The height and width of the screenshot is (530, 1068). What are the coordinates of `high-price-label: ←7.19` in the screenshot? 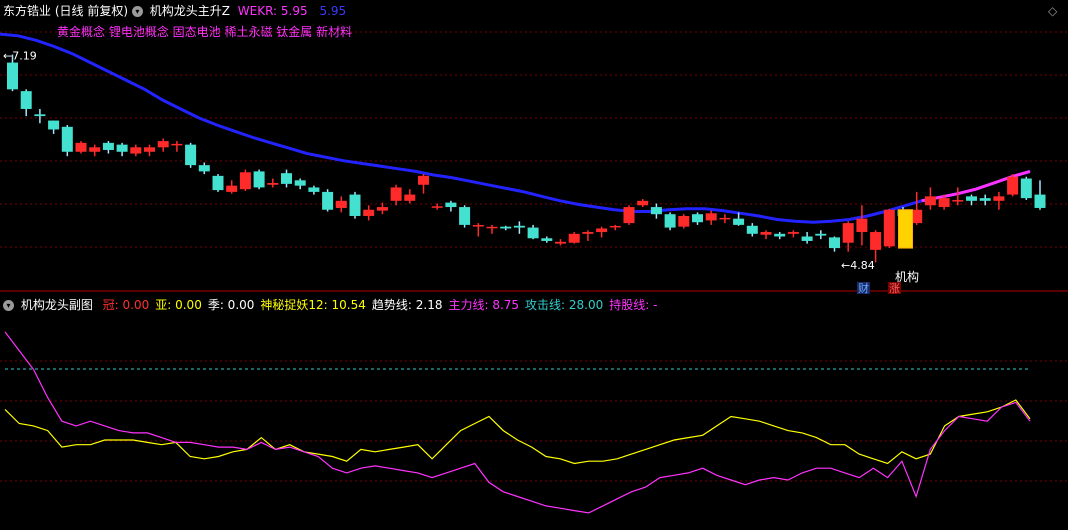 It's located at (20, 56).